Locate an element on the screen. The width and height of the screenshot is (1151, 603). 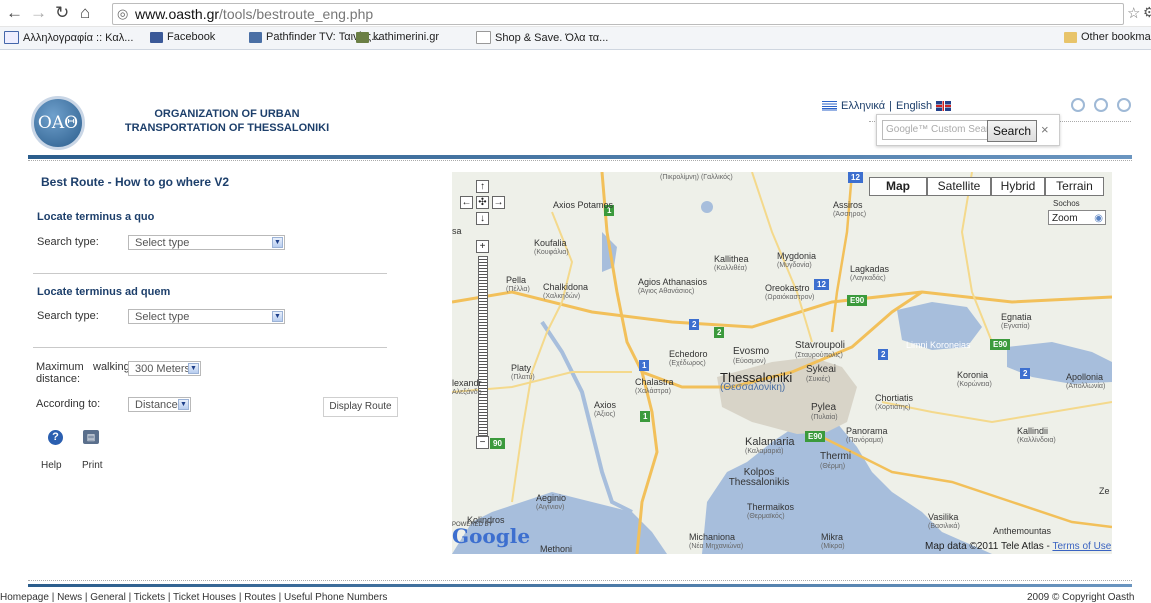
road-shield: 1 is located at coordinates (645, 416).